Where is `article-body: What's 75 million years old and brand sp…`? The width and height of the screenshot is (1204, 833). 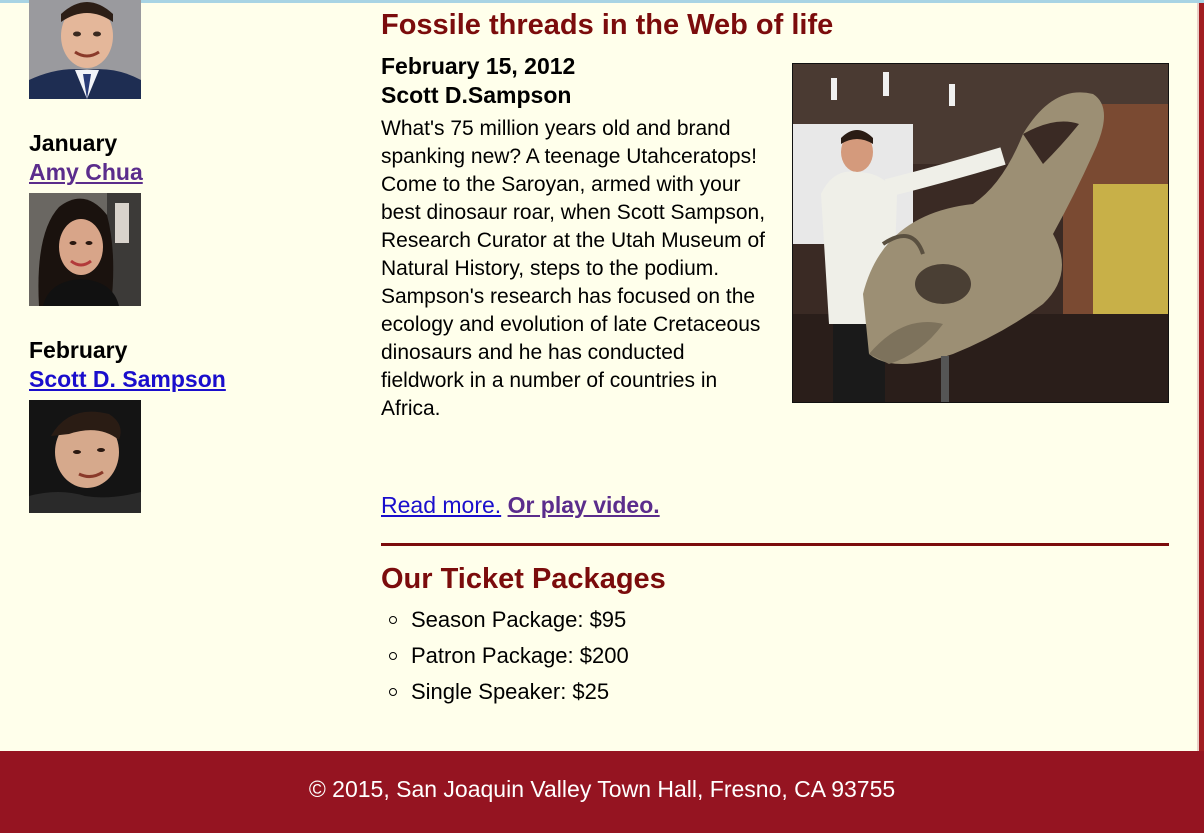 article-body: What's 75 million years old and brand sp… is located at coordinates (573, 268).